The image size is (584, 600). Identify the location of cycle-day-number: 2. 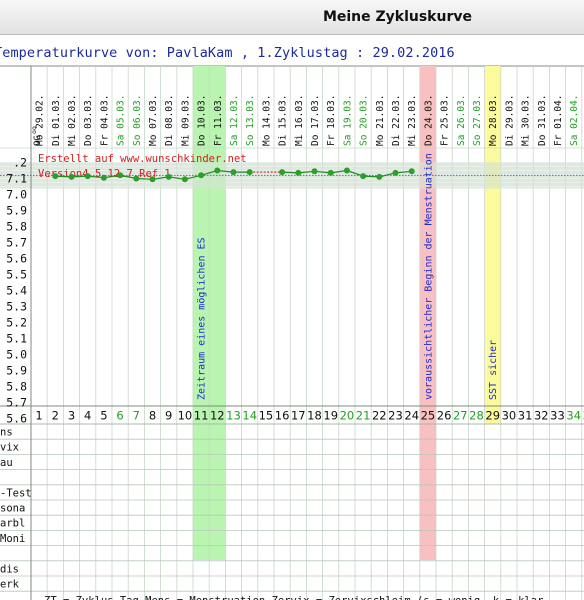
(55, 416).